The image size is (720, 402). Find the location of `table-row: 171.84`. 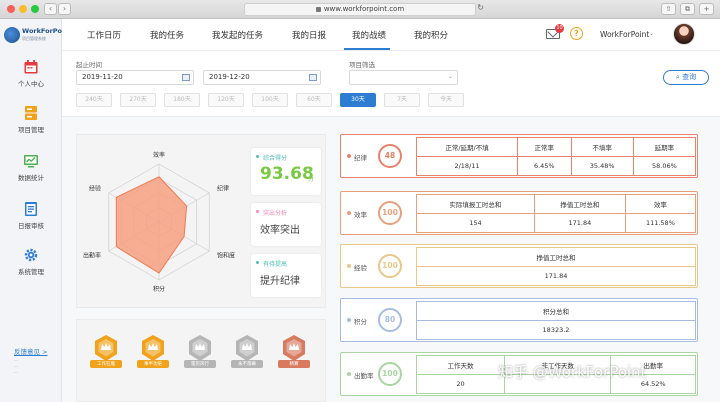

table-row: 171.84 is located at coordinates (556, 276).